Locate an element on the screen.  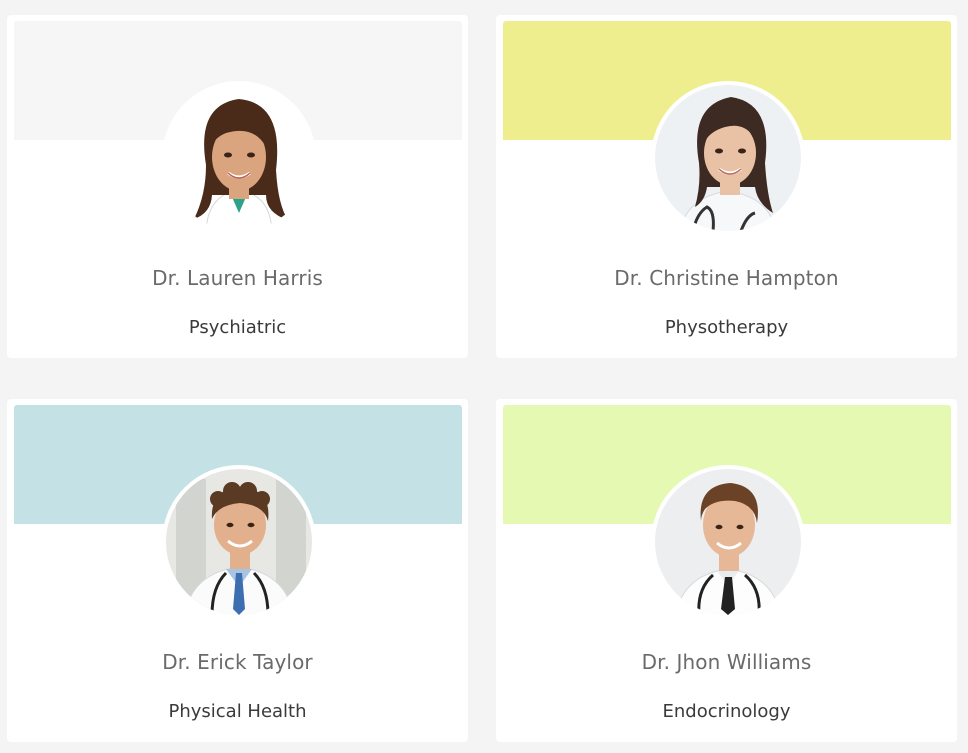
doctor-name: Dr. Christine Hampton is located at coordinates (726, 278).